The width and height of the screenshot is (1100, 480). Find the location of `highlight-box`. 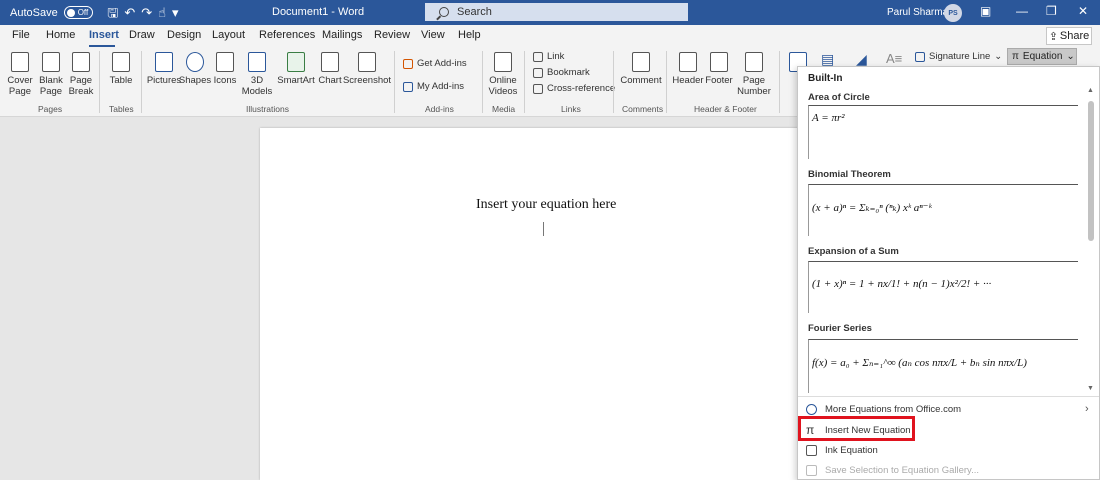

highlight-box is located at coordinates (856, 428).